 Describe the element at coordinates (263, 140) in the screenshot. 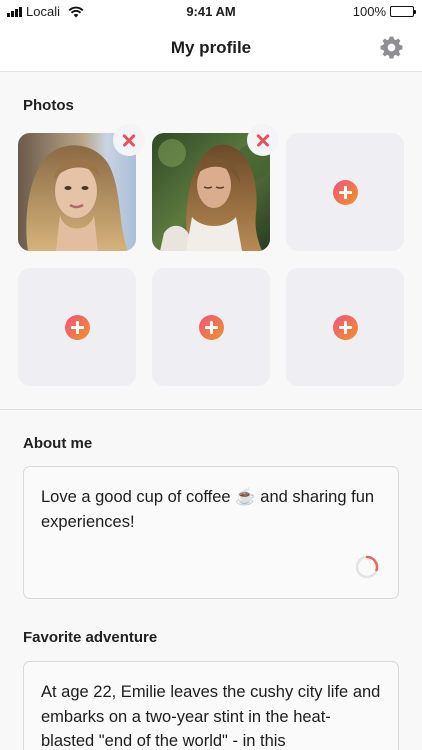

I see `remove-photo-2-button` at that location.